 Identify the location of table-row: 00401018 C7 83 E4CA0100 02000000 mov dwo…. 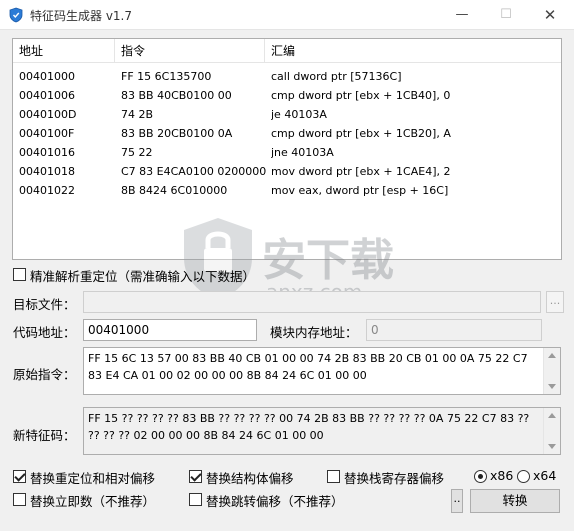
(287, 171).